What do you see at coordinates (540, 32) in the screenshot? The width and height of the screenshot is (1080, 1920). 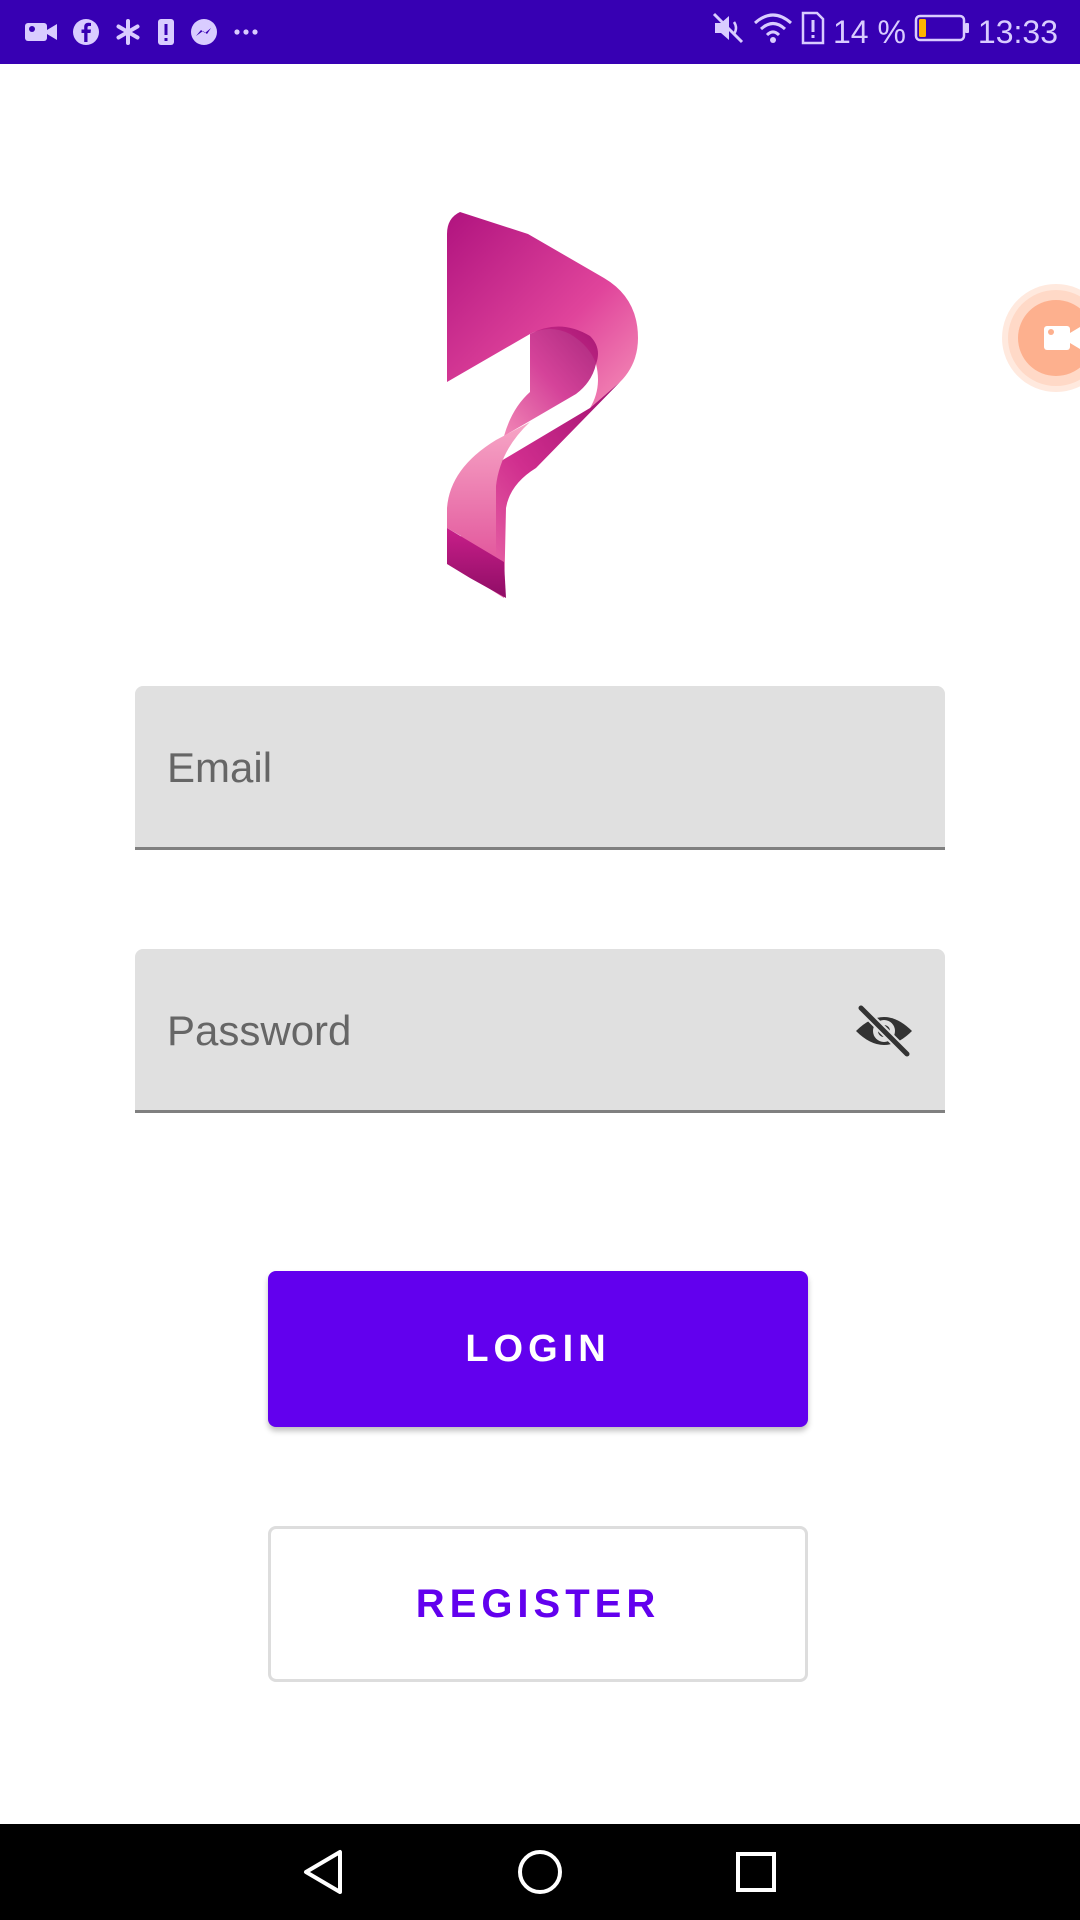 I see `status-bar: 14 % 13:33` at bounding box center [540, 32].